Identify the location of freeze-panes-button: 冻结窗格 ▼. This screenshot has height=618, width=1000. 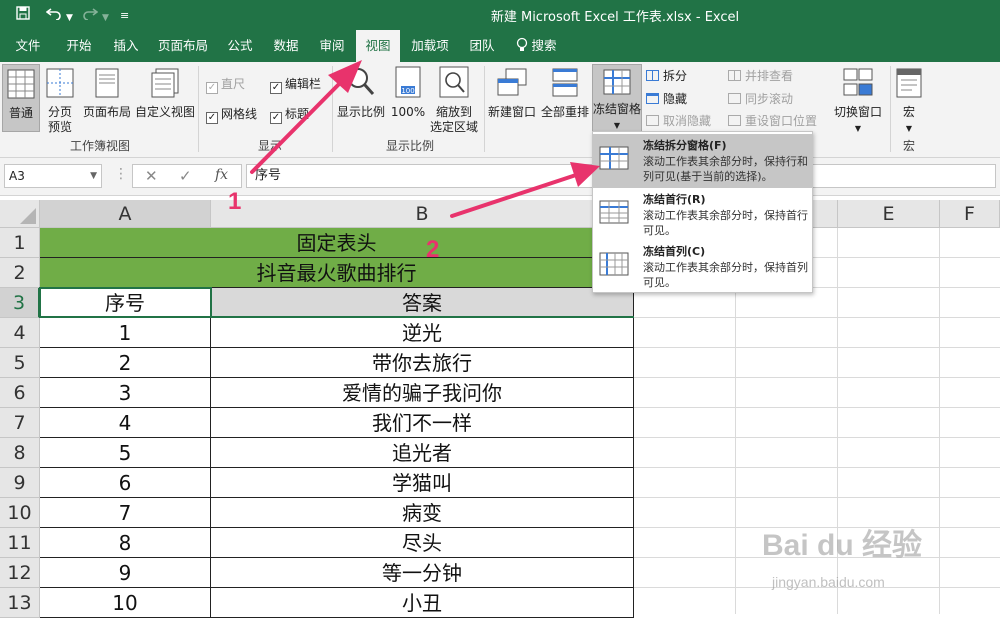
(617, 98).